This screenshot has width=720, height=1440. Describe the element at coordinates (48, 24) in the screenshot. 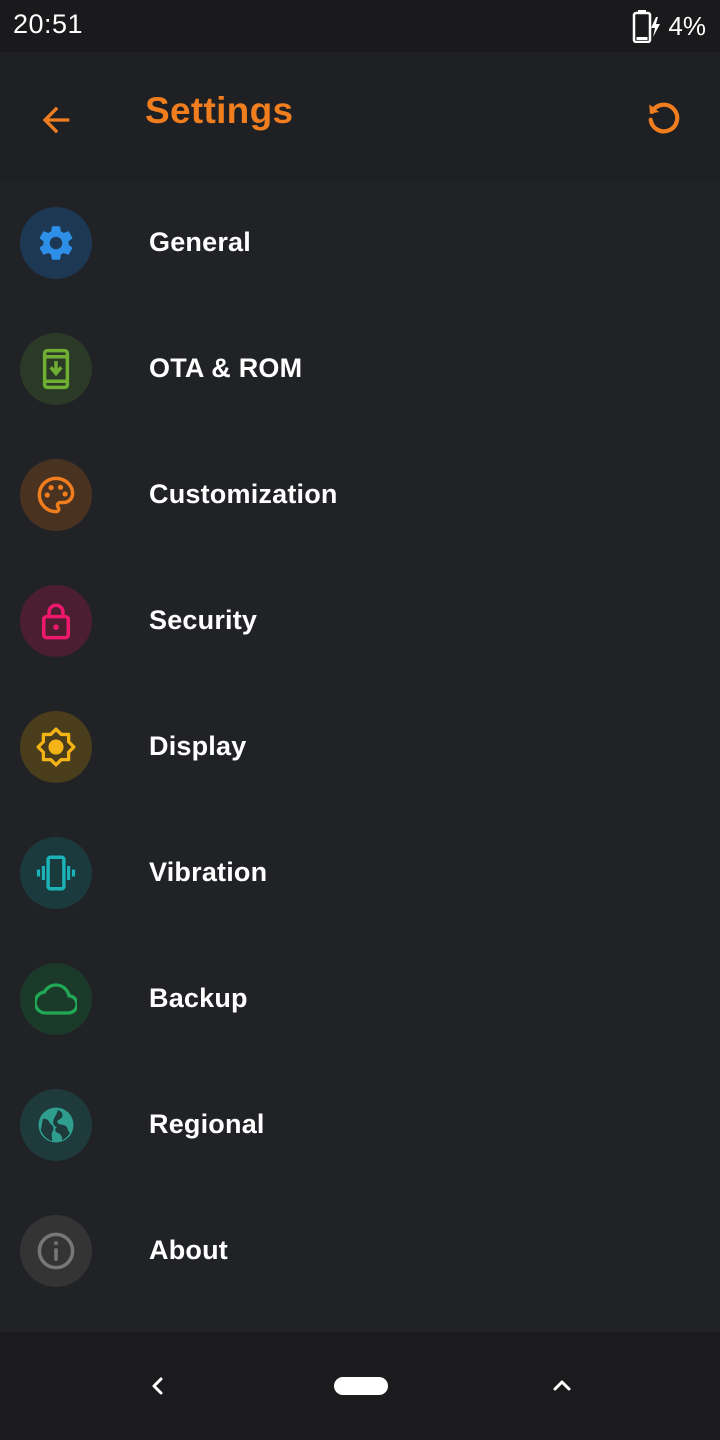

I see `status-time: 20:51` at that location.